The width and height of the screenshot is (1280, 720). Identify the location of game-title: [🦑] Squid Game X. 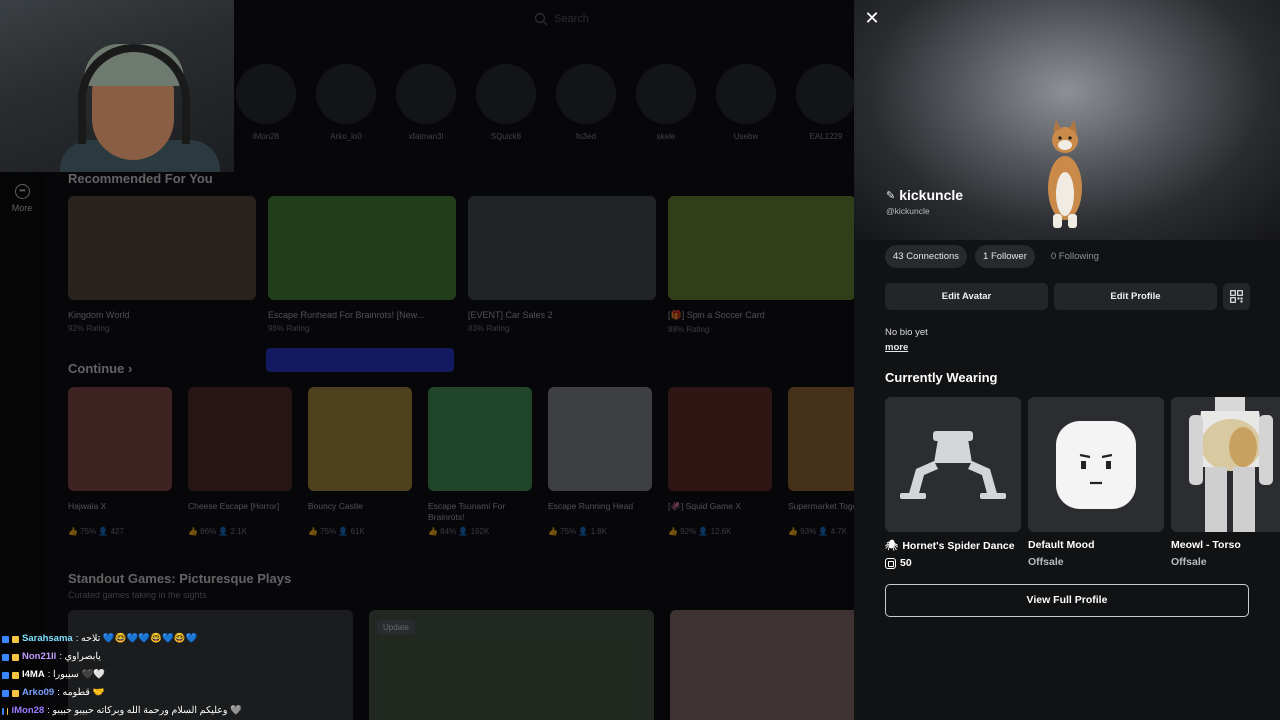
(704, 506).